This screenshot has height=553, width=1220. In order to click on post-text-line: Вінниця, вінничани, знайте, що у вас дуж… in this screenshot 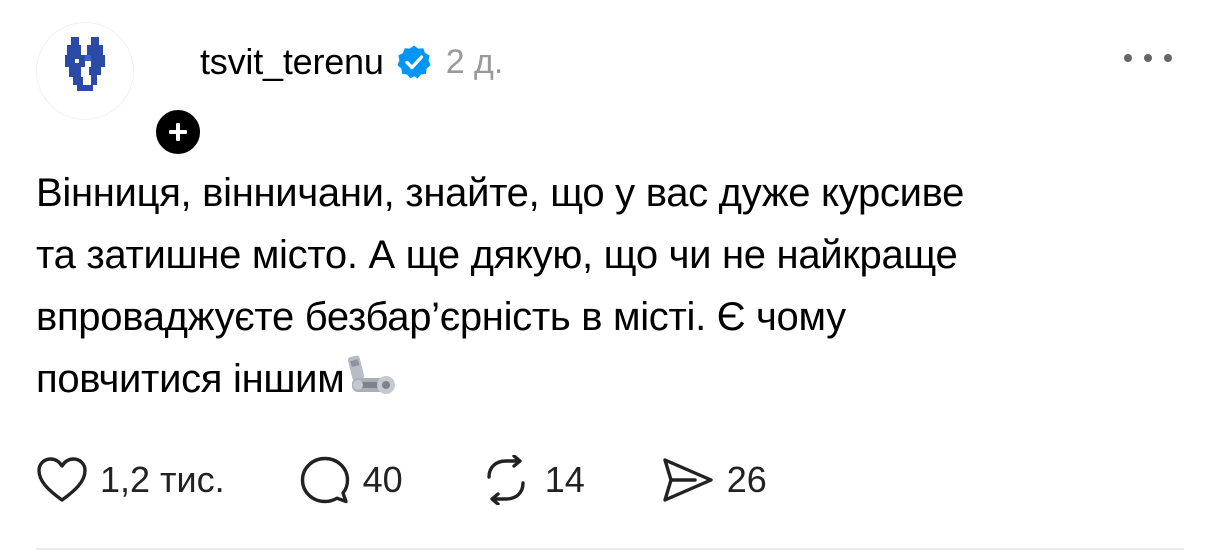, I will do `click(500, 193)`.